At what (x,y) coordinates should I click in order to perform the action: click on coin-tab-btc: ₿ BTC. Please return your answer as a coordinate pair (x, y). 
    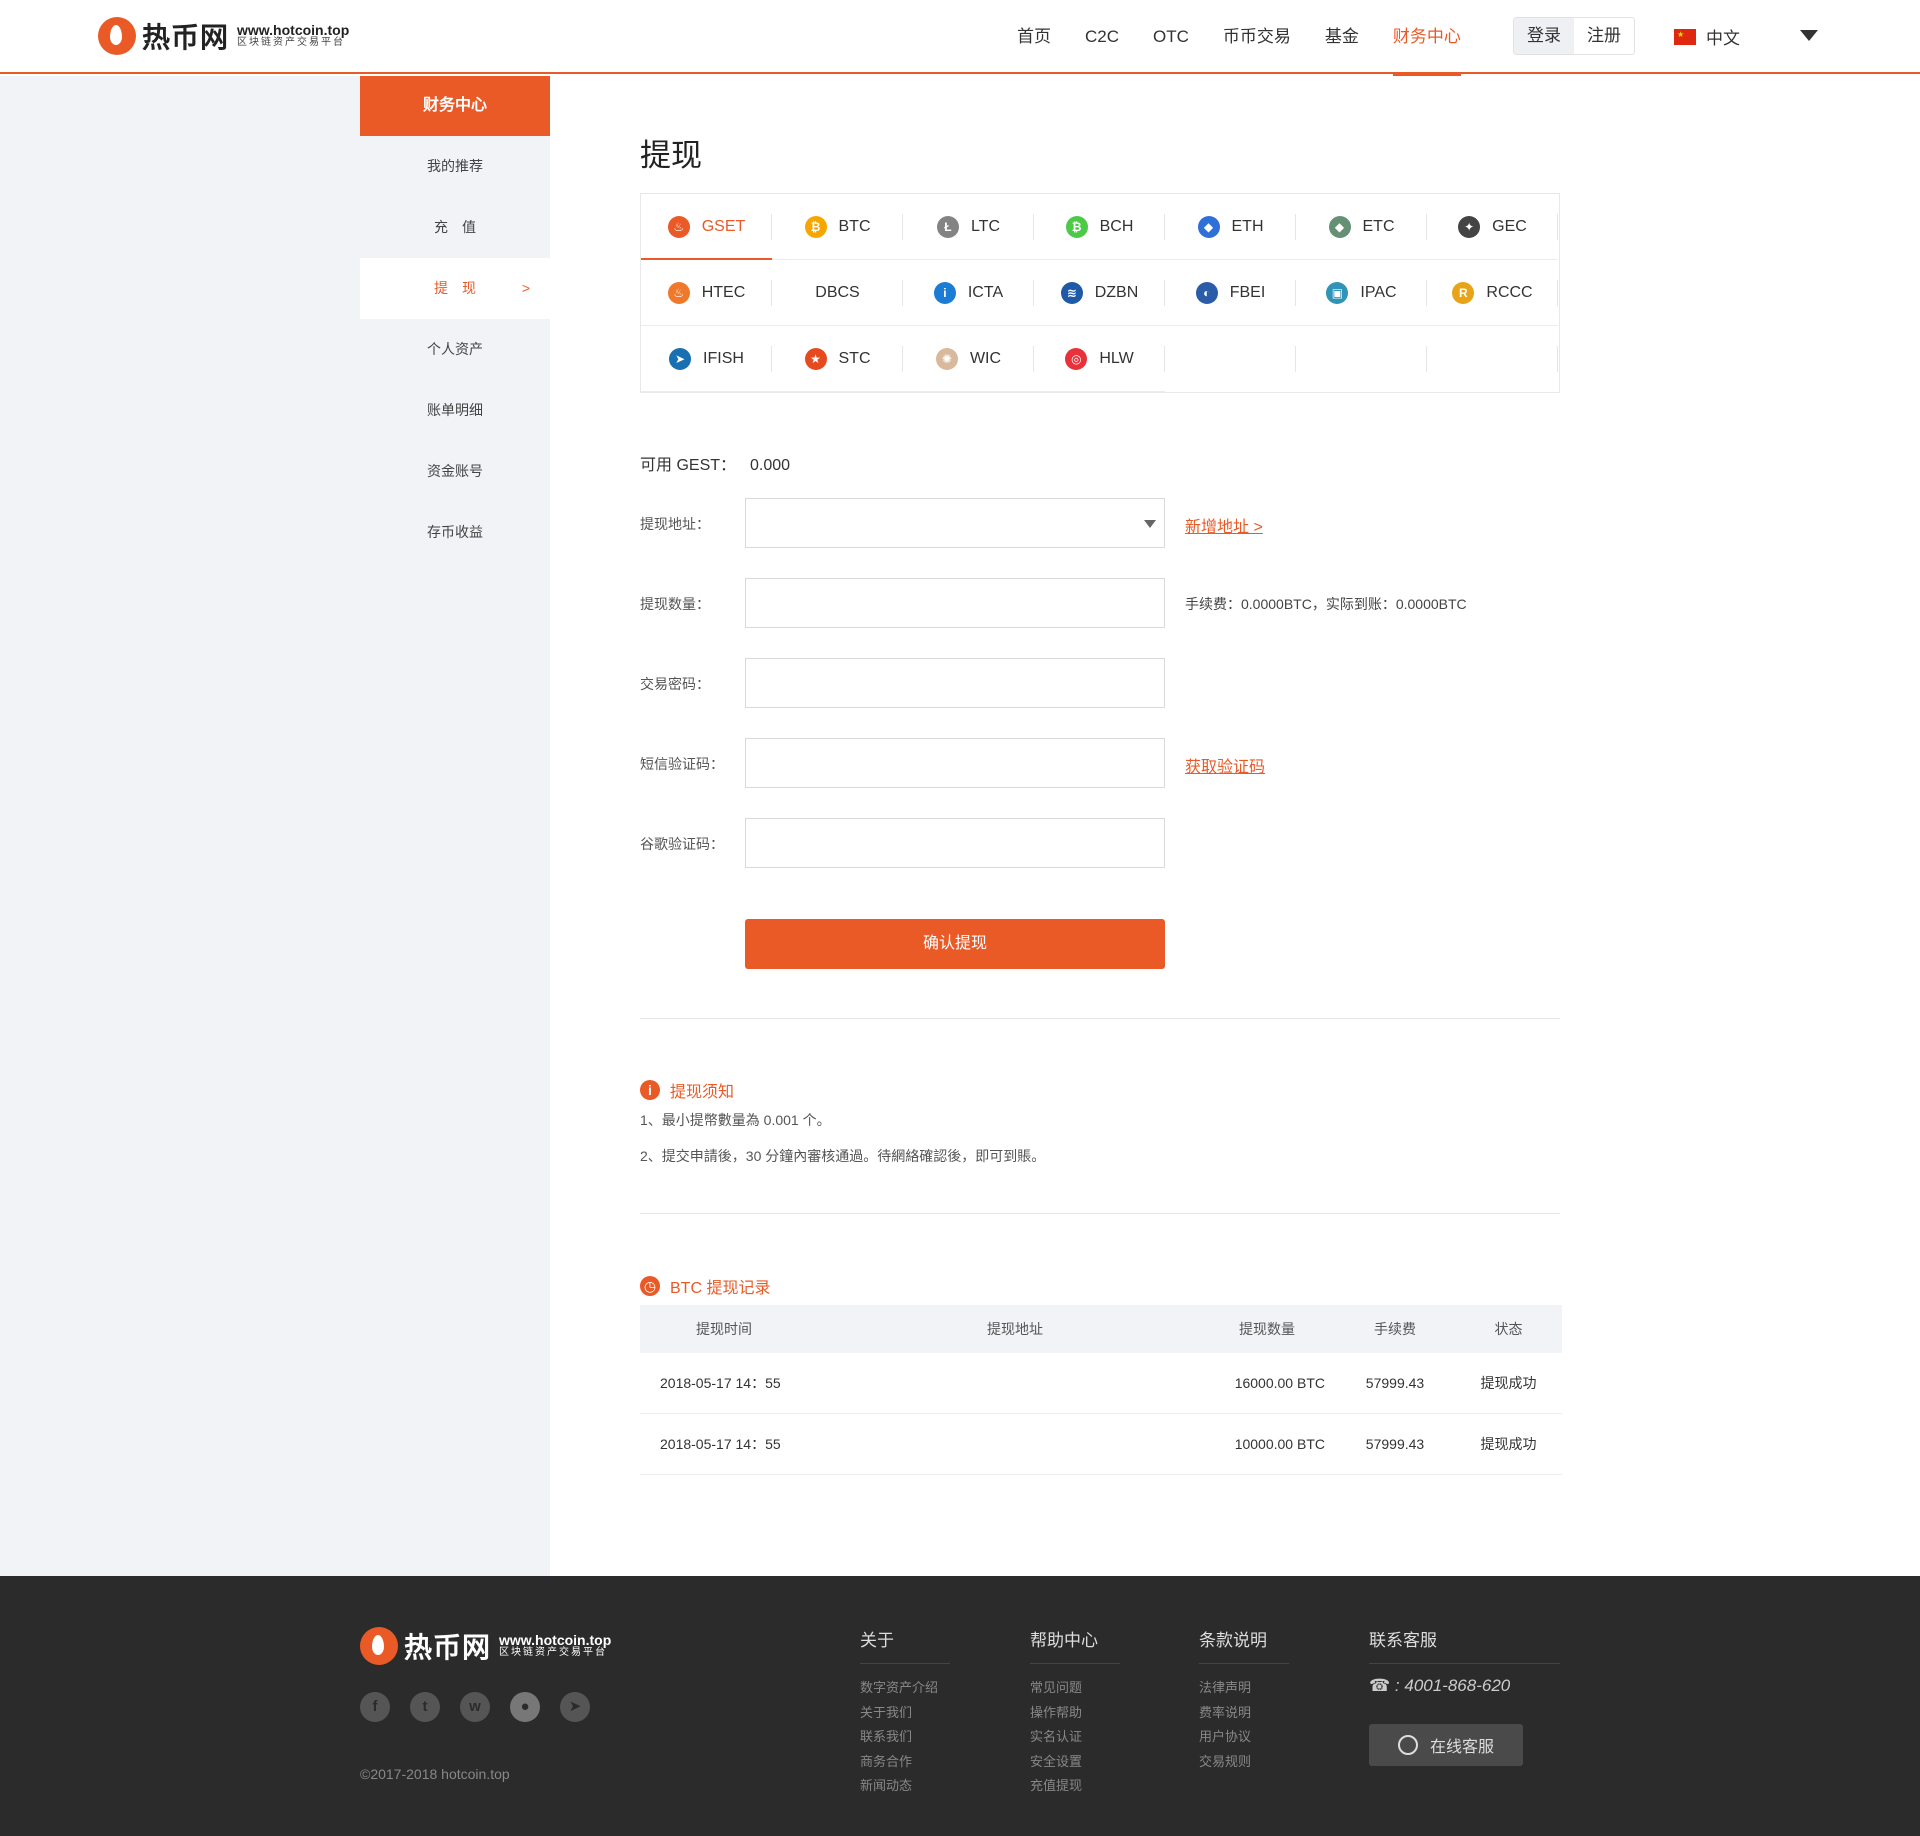
    Looking at the image, I should click on (837, 227).